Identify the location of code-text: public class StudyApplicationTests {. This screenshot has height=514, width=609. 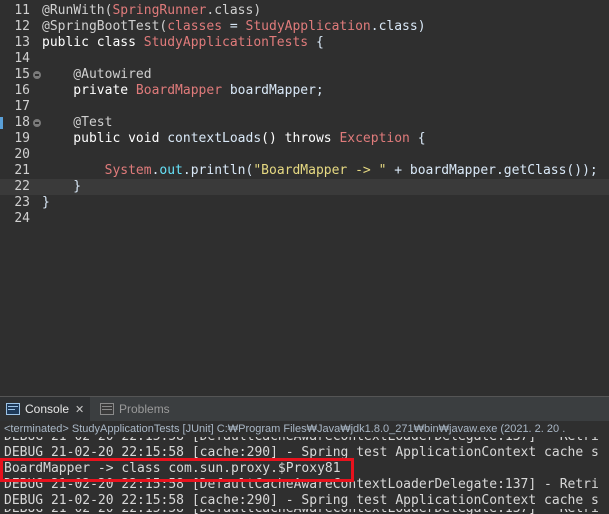
(183, 43).